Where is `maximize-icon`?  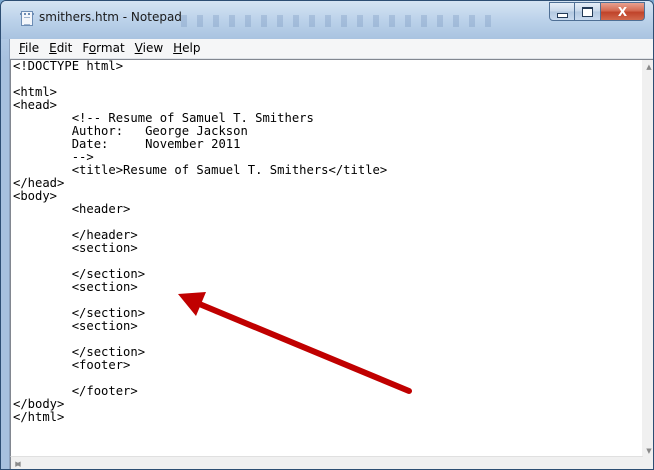 maximize-icon is located at coordinates (587, 11).